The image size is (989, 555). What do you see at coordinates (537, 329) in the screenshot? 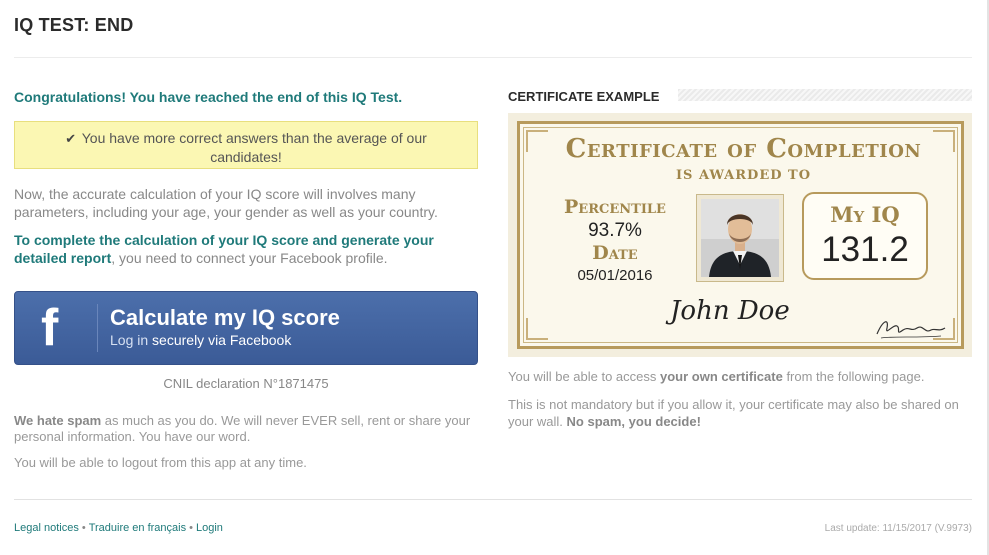
I see `corner-ornament` at bounding box center [537, 329].